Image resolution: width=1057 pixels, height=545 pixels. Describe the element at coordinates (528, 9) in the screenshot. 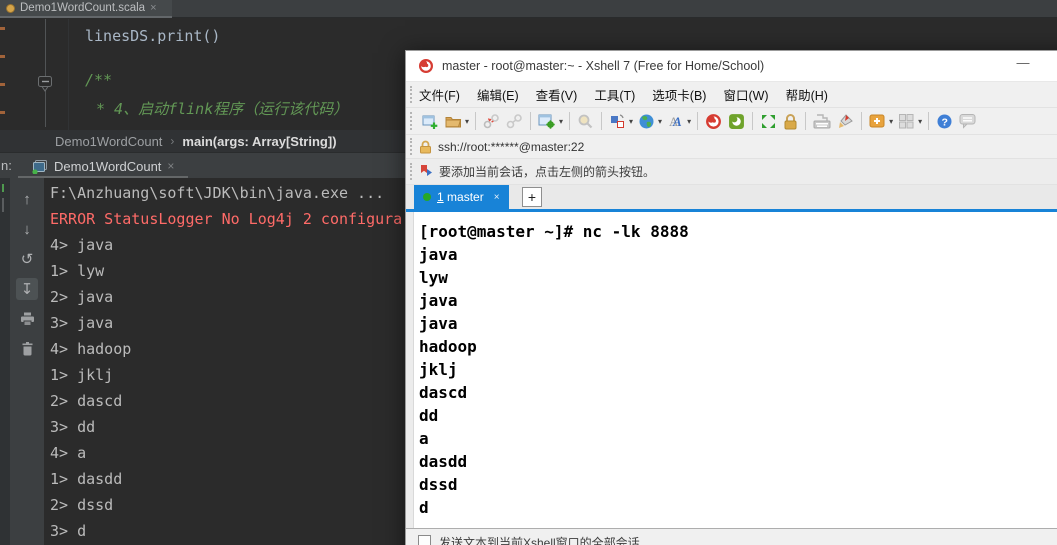

I see `ide-editor-tabbar: Demo1WordCount.scala ×` at that location.